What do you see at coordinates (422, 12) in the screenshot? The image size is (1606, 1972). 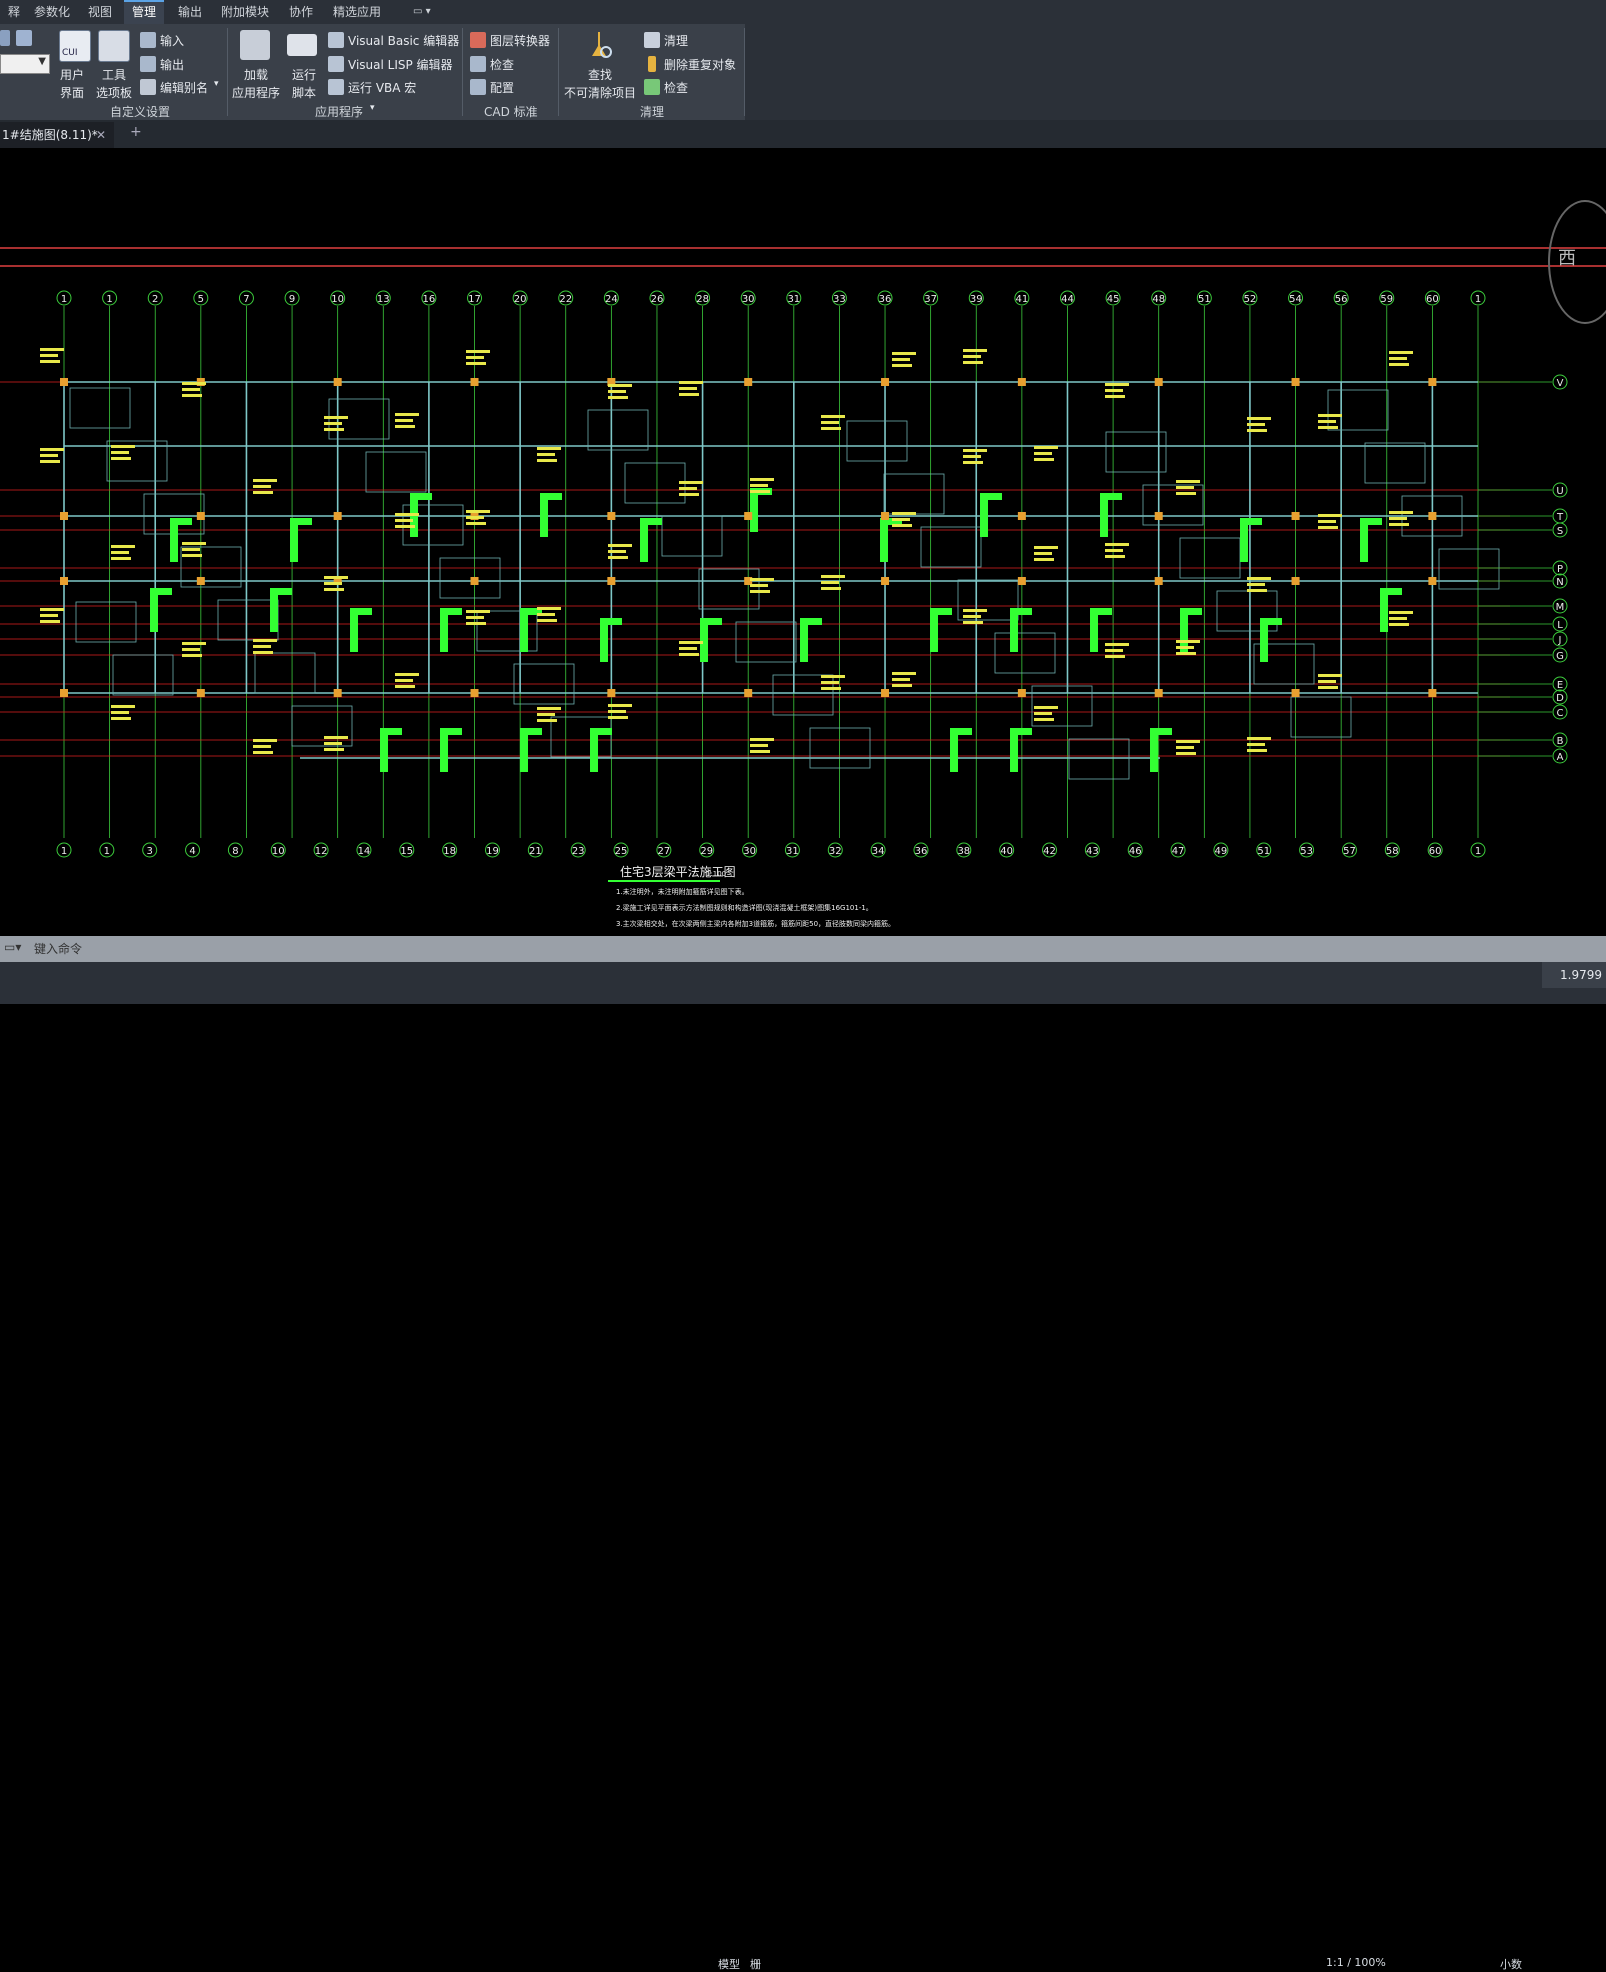 I see `ribbon-toggle-icon: ▭ ▾` at bounding box center [422, 12].